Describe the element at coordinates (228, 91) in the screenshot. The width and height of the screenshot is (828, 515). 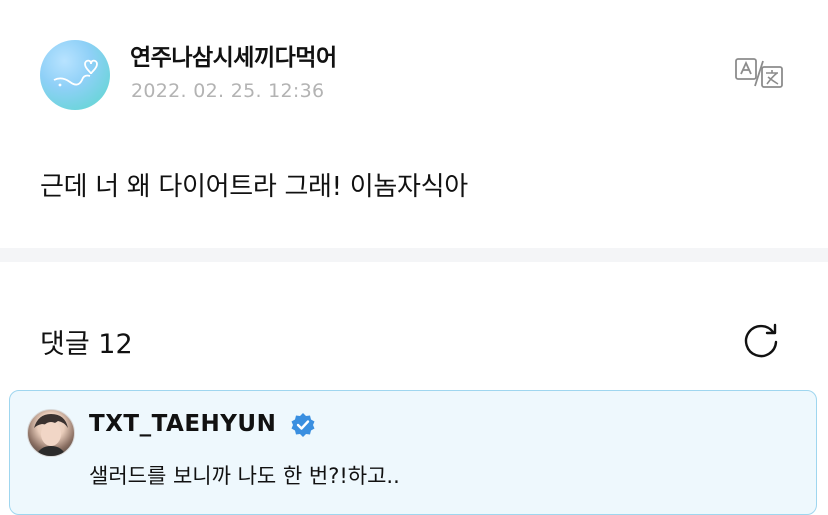
I see `post-date: 2022. 02. 25. 12:36` at that location.